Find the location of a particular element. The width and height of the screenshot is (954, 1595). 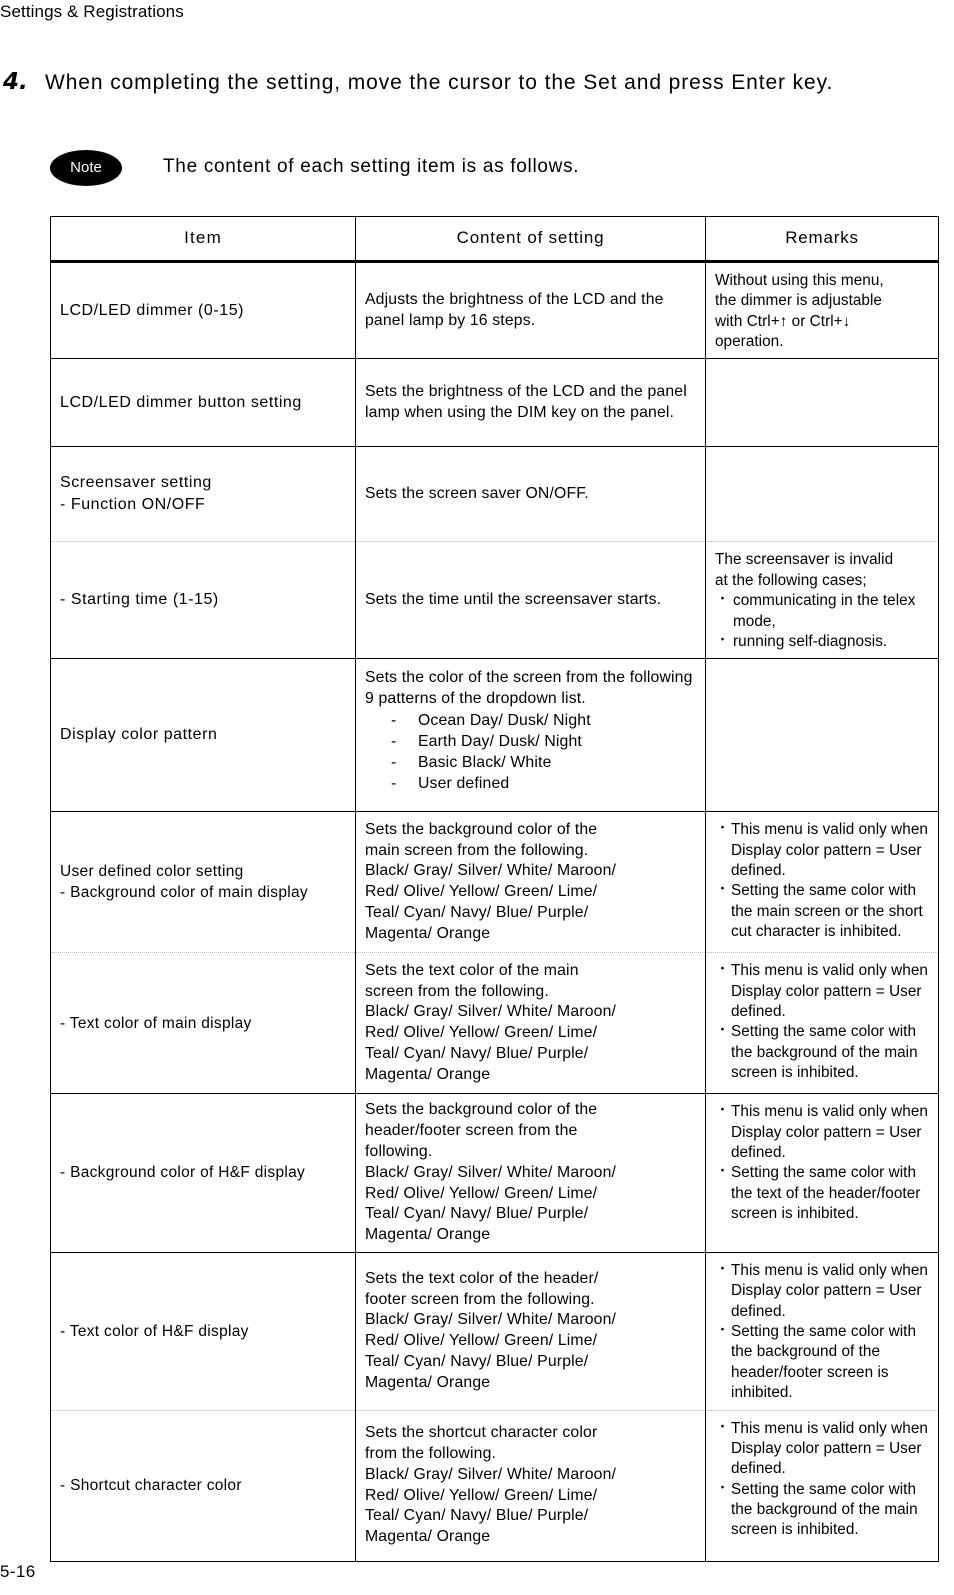

remarks-line: operation. is located at coordinates (749, 342).